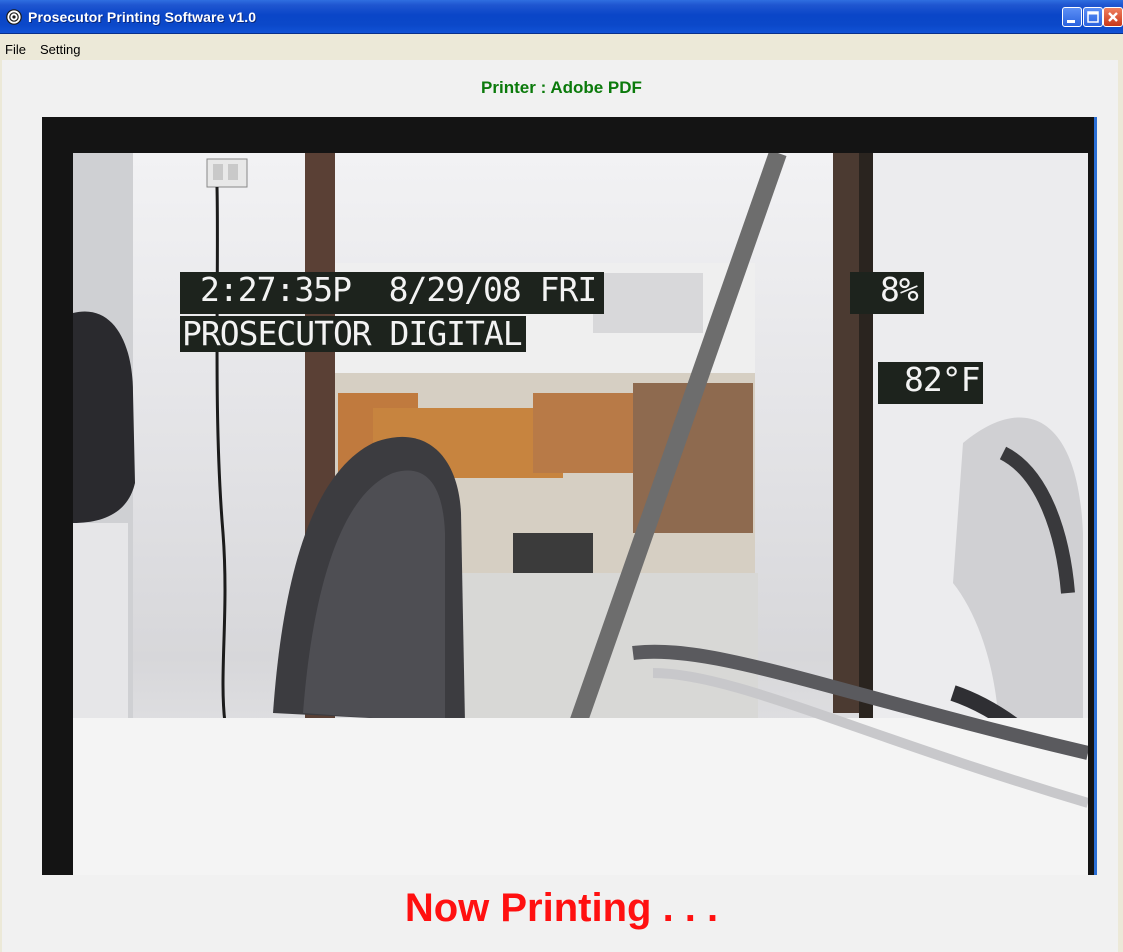 This screenshot has height=952, width=1123. What do you see at coordinates (60, 49) in the screenshot?
I see `menu-setting: Setting` at bounding box center [60, 49].